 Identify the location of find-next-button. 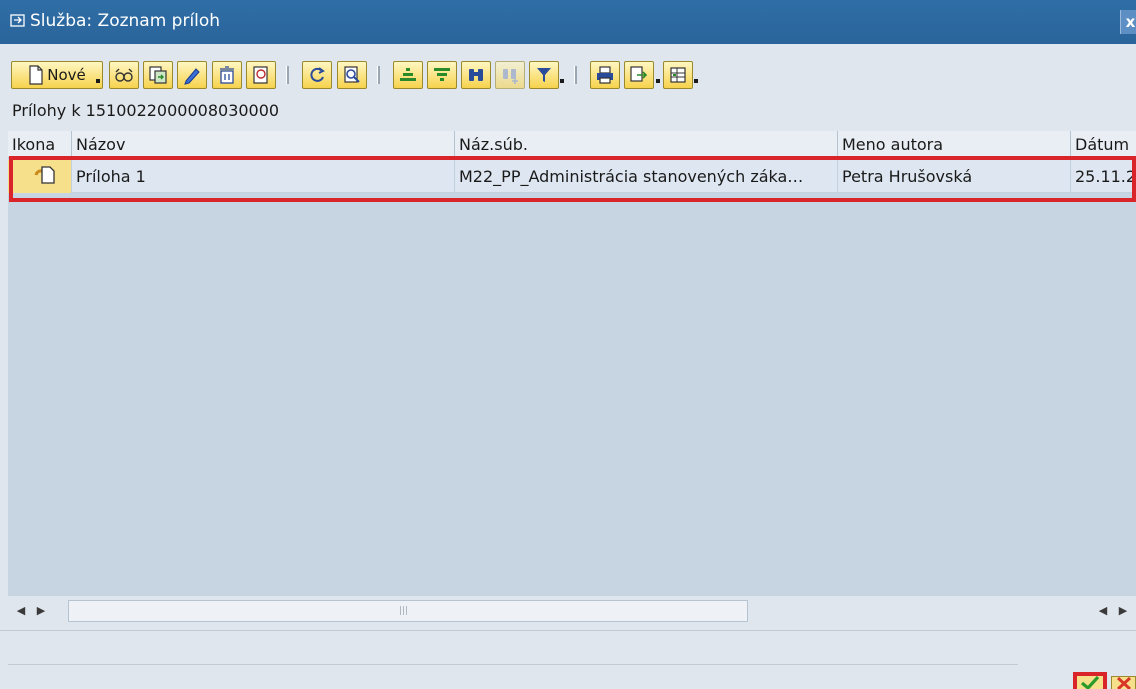
(510, 75).